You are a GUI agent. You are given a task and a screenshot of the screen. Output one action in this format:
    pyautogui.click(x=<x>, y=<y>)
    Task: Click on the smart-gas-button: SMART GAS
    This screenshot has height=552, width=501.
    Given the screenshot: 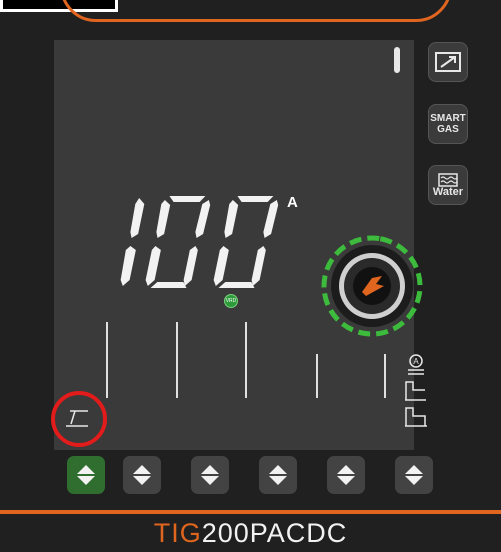 What is the action you would take?
    pyautogui.click(x=448, y=124)
    